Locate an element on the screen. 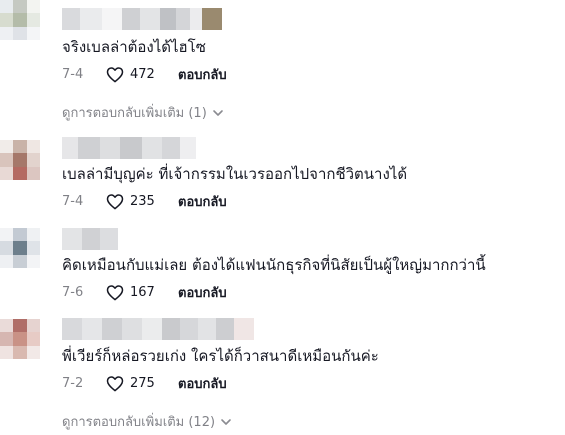 The width and height of the screenshot is (565, 435). comment-meta: 7-4 472 ตอบกลับ is located at coordinates (144, 74).